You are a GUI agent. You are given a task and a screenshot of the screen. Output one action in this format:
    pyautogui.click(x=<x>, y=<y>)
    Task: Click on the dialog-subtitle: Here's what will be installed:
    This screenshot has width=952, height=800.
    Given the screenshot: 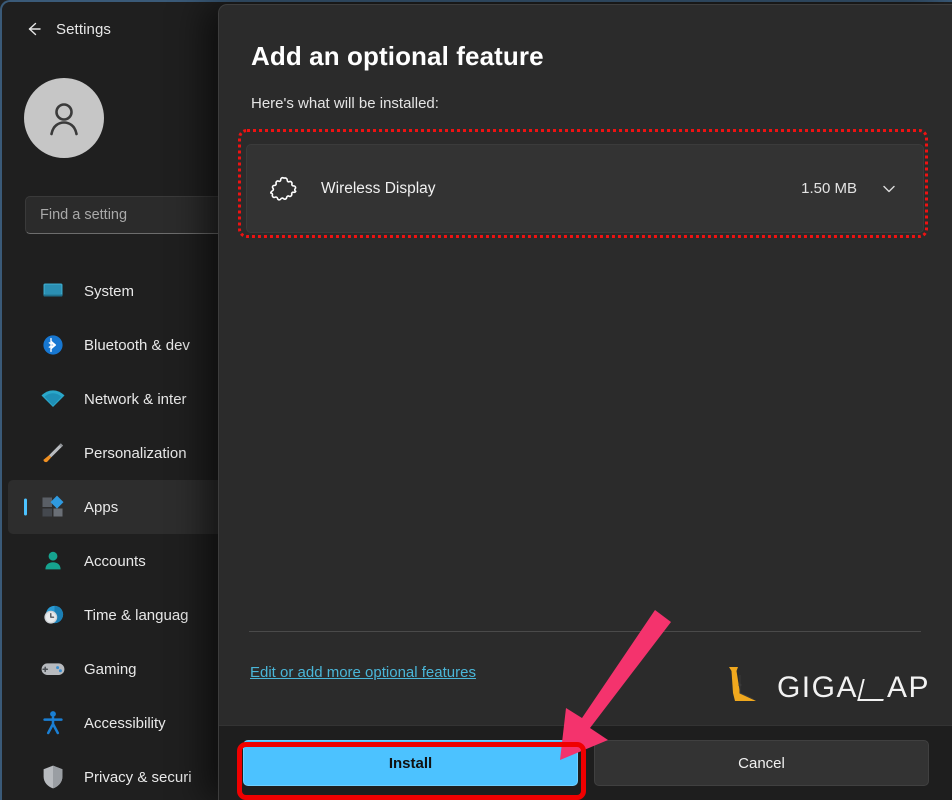 What is the action you would take?
    pyautogui.click(x=345, y=103)
    